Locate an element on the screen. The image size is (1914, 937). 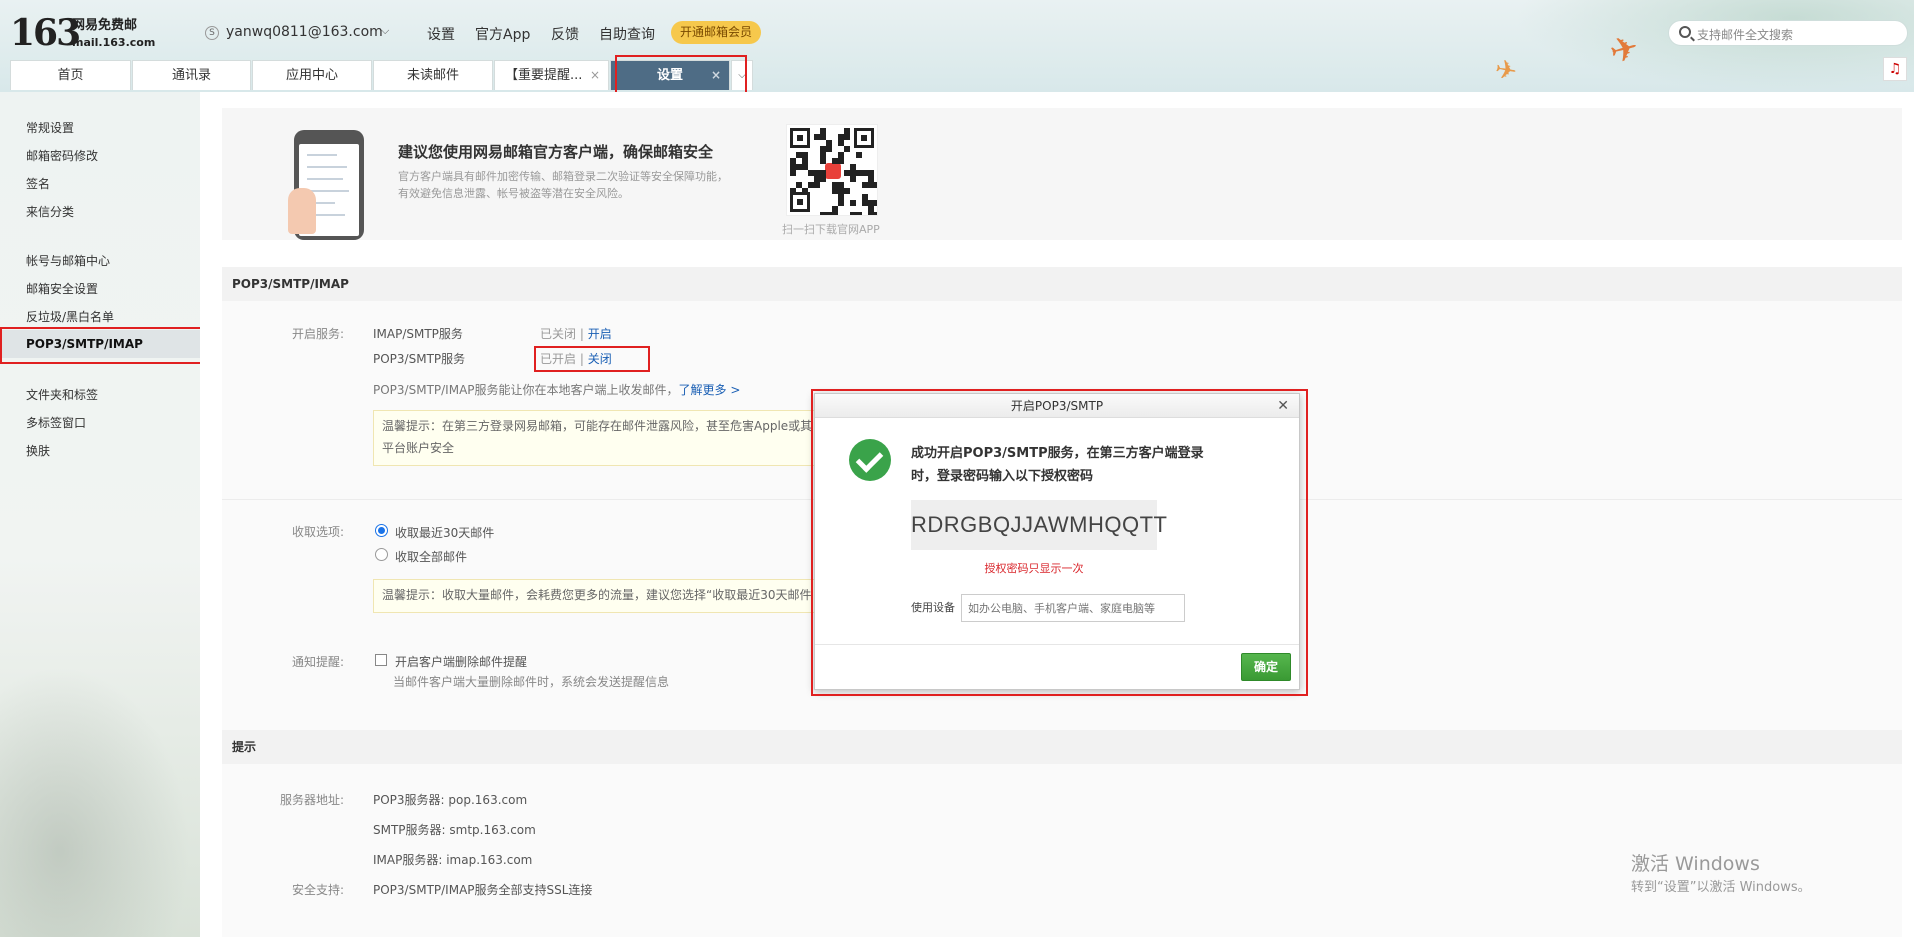
tab-bar: 首页 通讯录 应用中心 未读邮件 【重要提醒... × 设置 × ⌵ is located at coordinates (381, 75).